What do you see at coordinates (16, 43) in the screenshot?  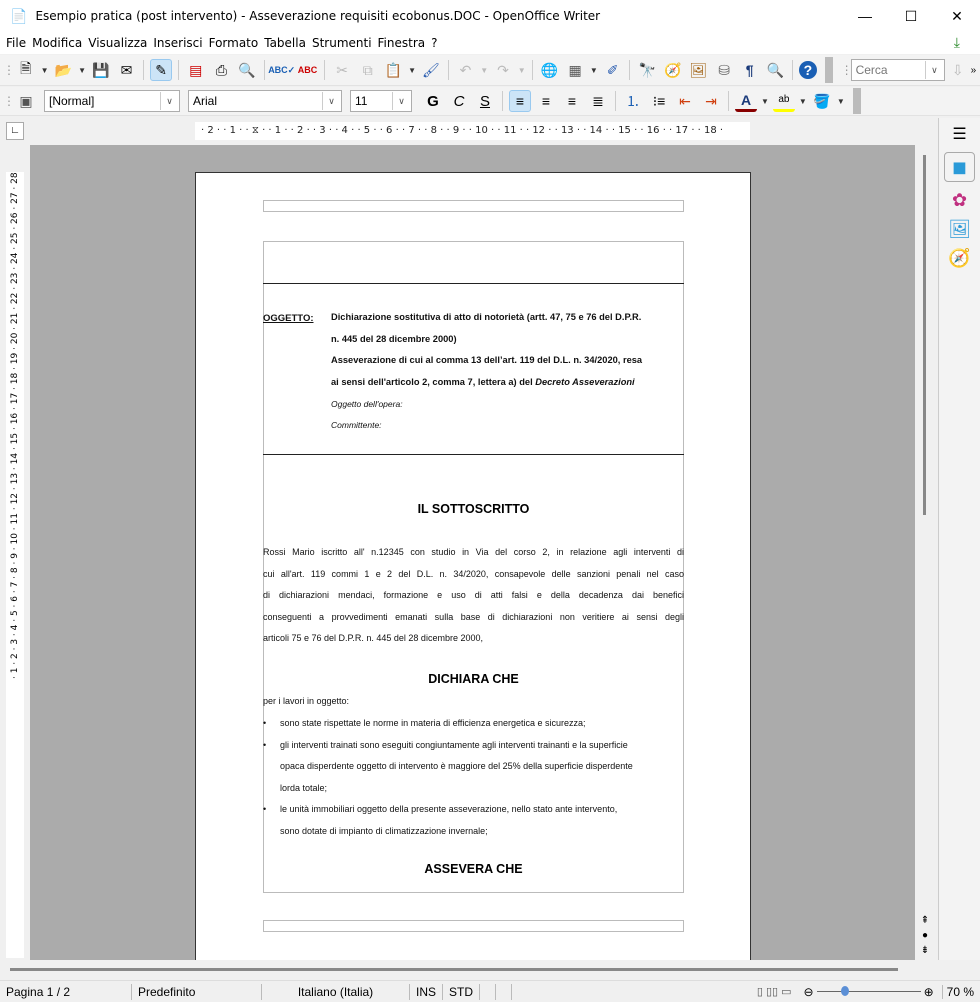 I see `menu-file: File` at bounding box center [16, 43].